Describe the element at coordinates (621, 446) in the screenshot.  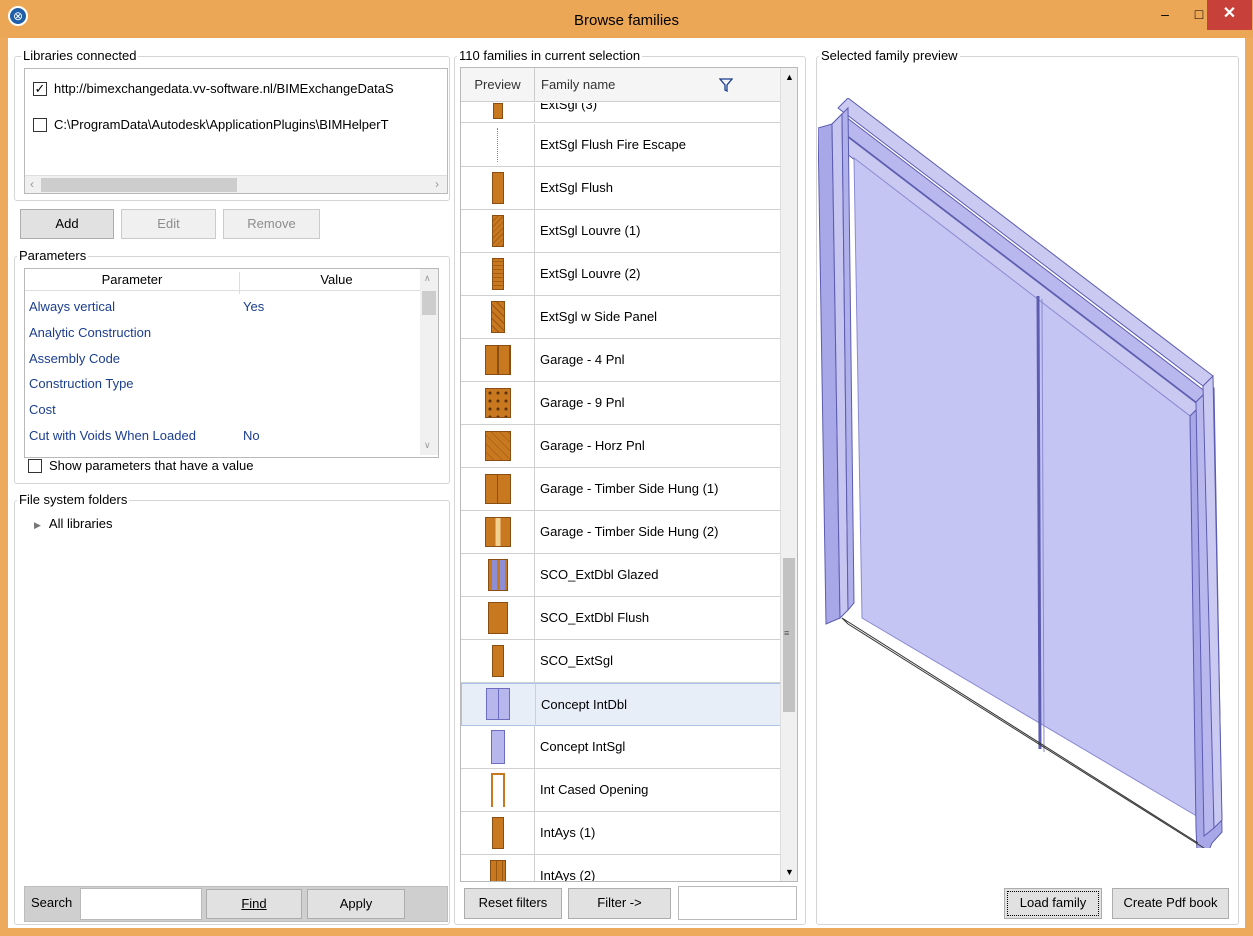
I see `family-row: Garage - Horz Pnl` at that location.